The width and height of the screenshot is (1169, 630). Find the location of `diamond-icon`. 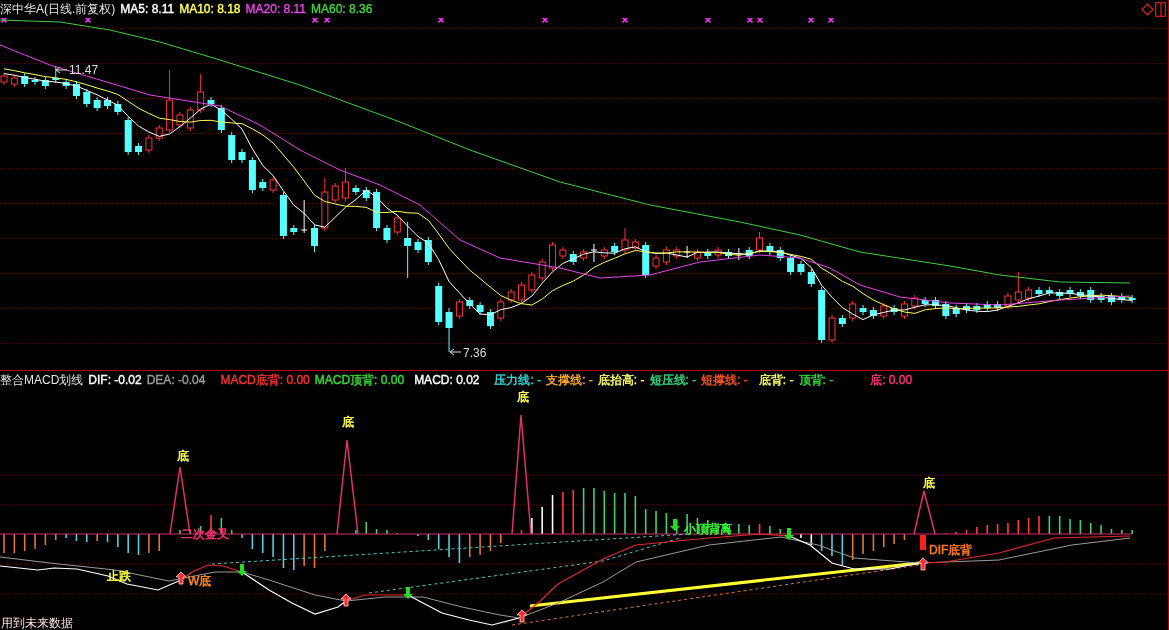

diamond-icon is located at coordinates (1147, 9).